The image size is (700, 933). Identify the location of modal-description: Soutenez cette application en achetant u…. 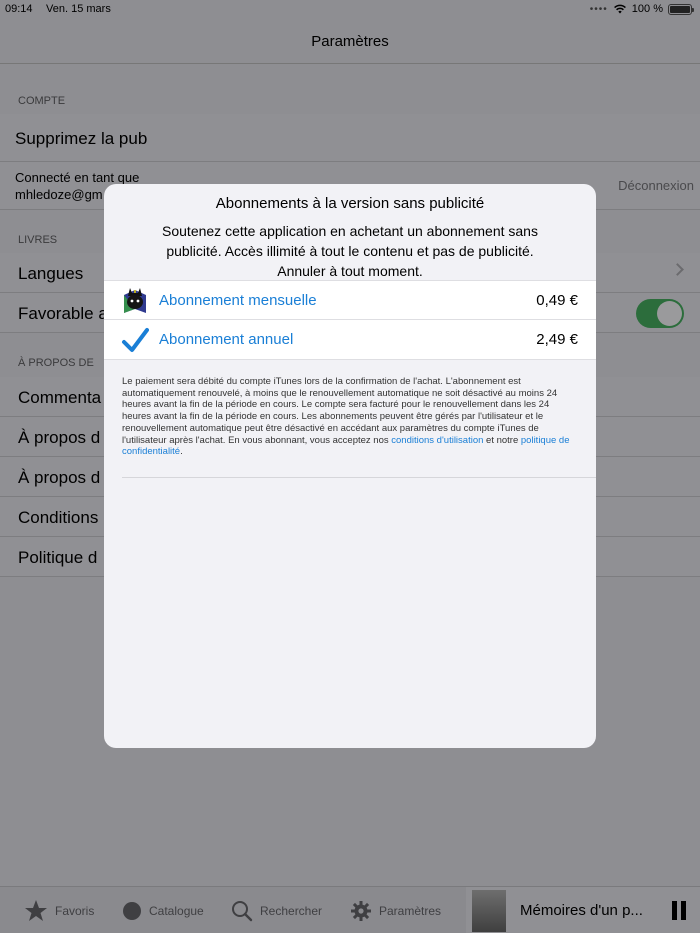
(350, 251).